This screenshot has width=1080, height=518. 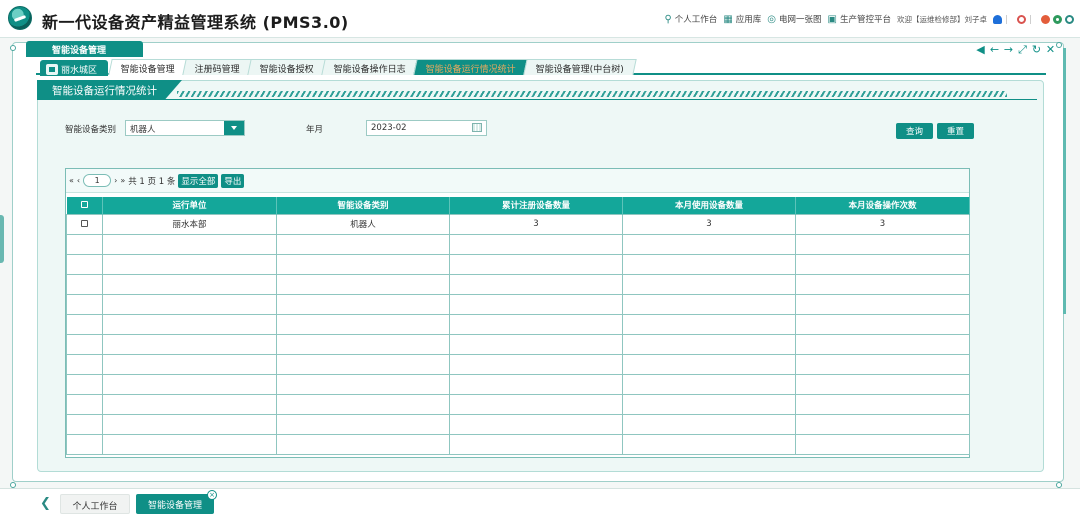 I want to click on taskbar-tab-workbench: 个人工作台, so click(x=95, y=504).